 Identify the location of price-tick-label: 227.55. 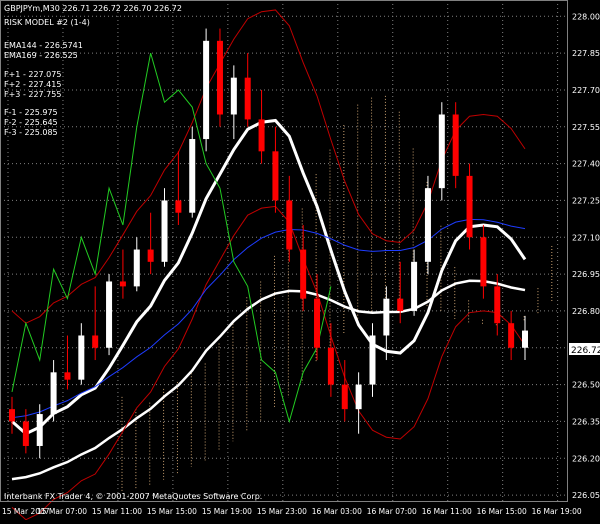
(586, 127).